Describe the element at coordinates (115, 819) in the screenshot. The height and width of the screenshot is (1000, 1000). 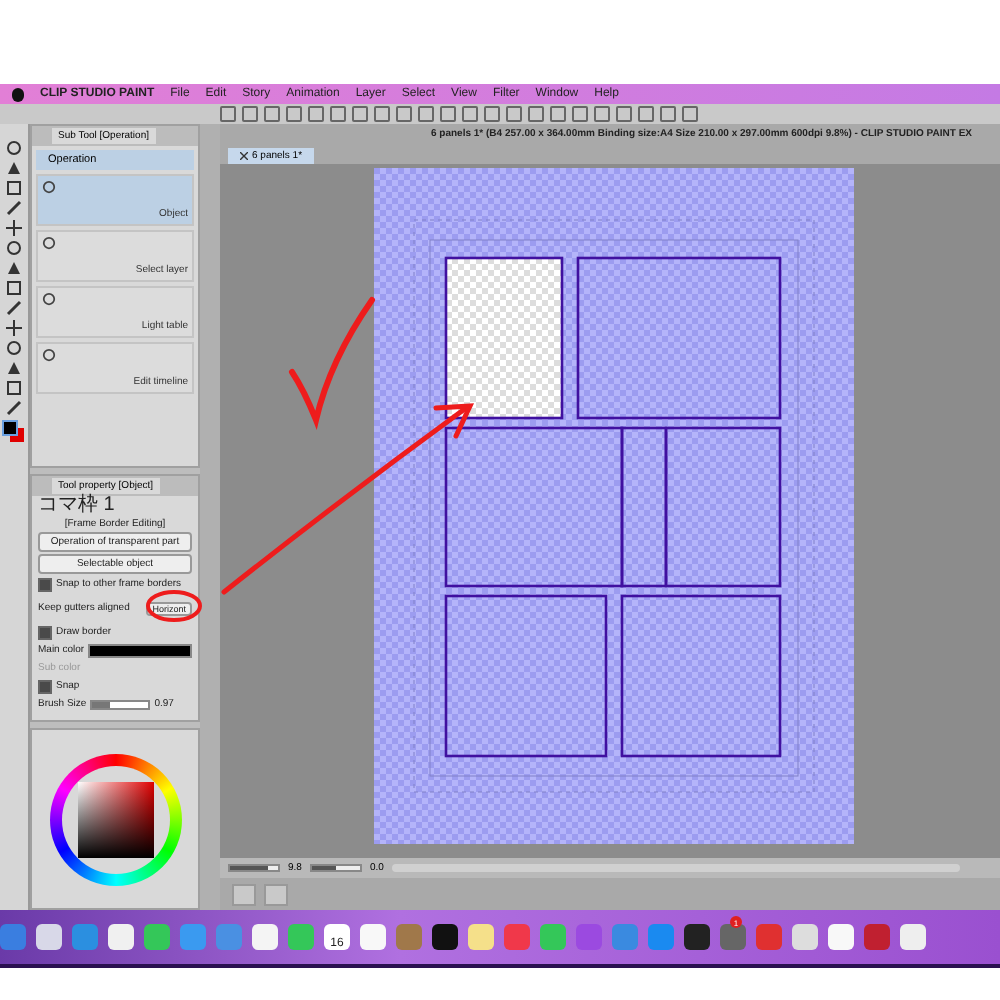
I see `color-square` at that location.